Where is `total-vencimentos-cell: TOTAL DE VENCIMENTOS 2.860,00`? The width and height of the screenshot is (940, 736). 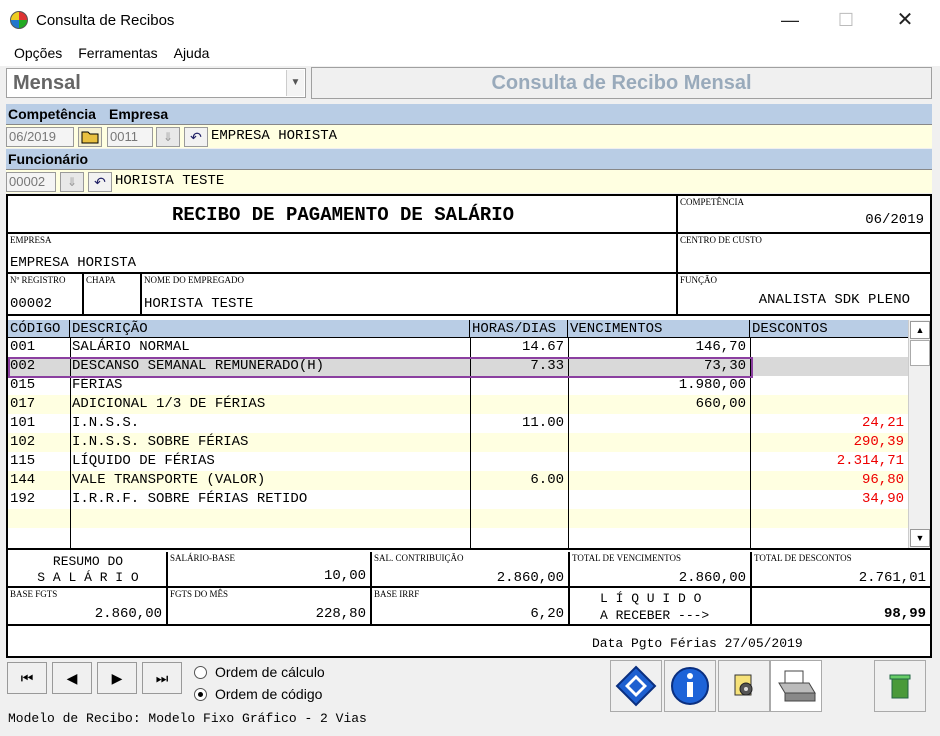 total-vencimentos-cell: TOTAL DE VENCIMENTOS 2.860,00 is located at coordinates (661, 570).